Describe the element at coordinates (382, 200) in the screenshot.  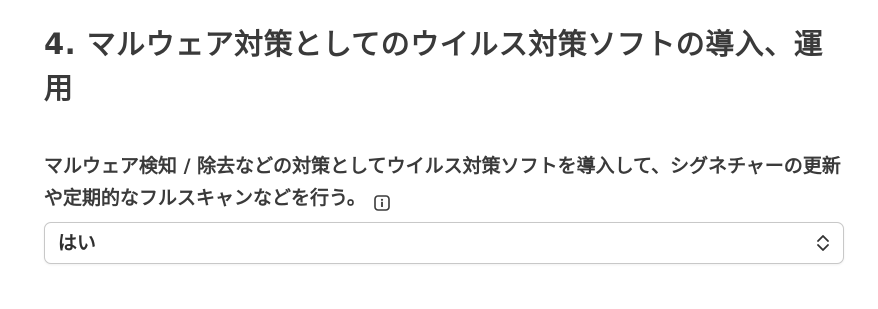
I see `info-icon` at that location.